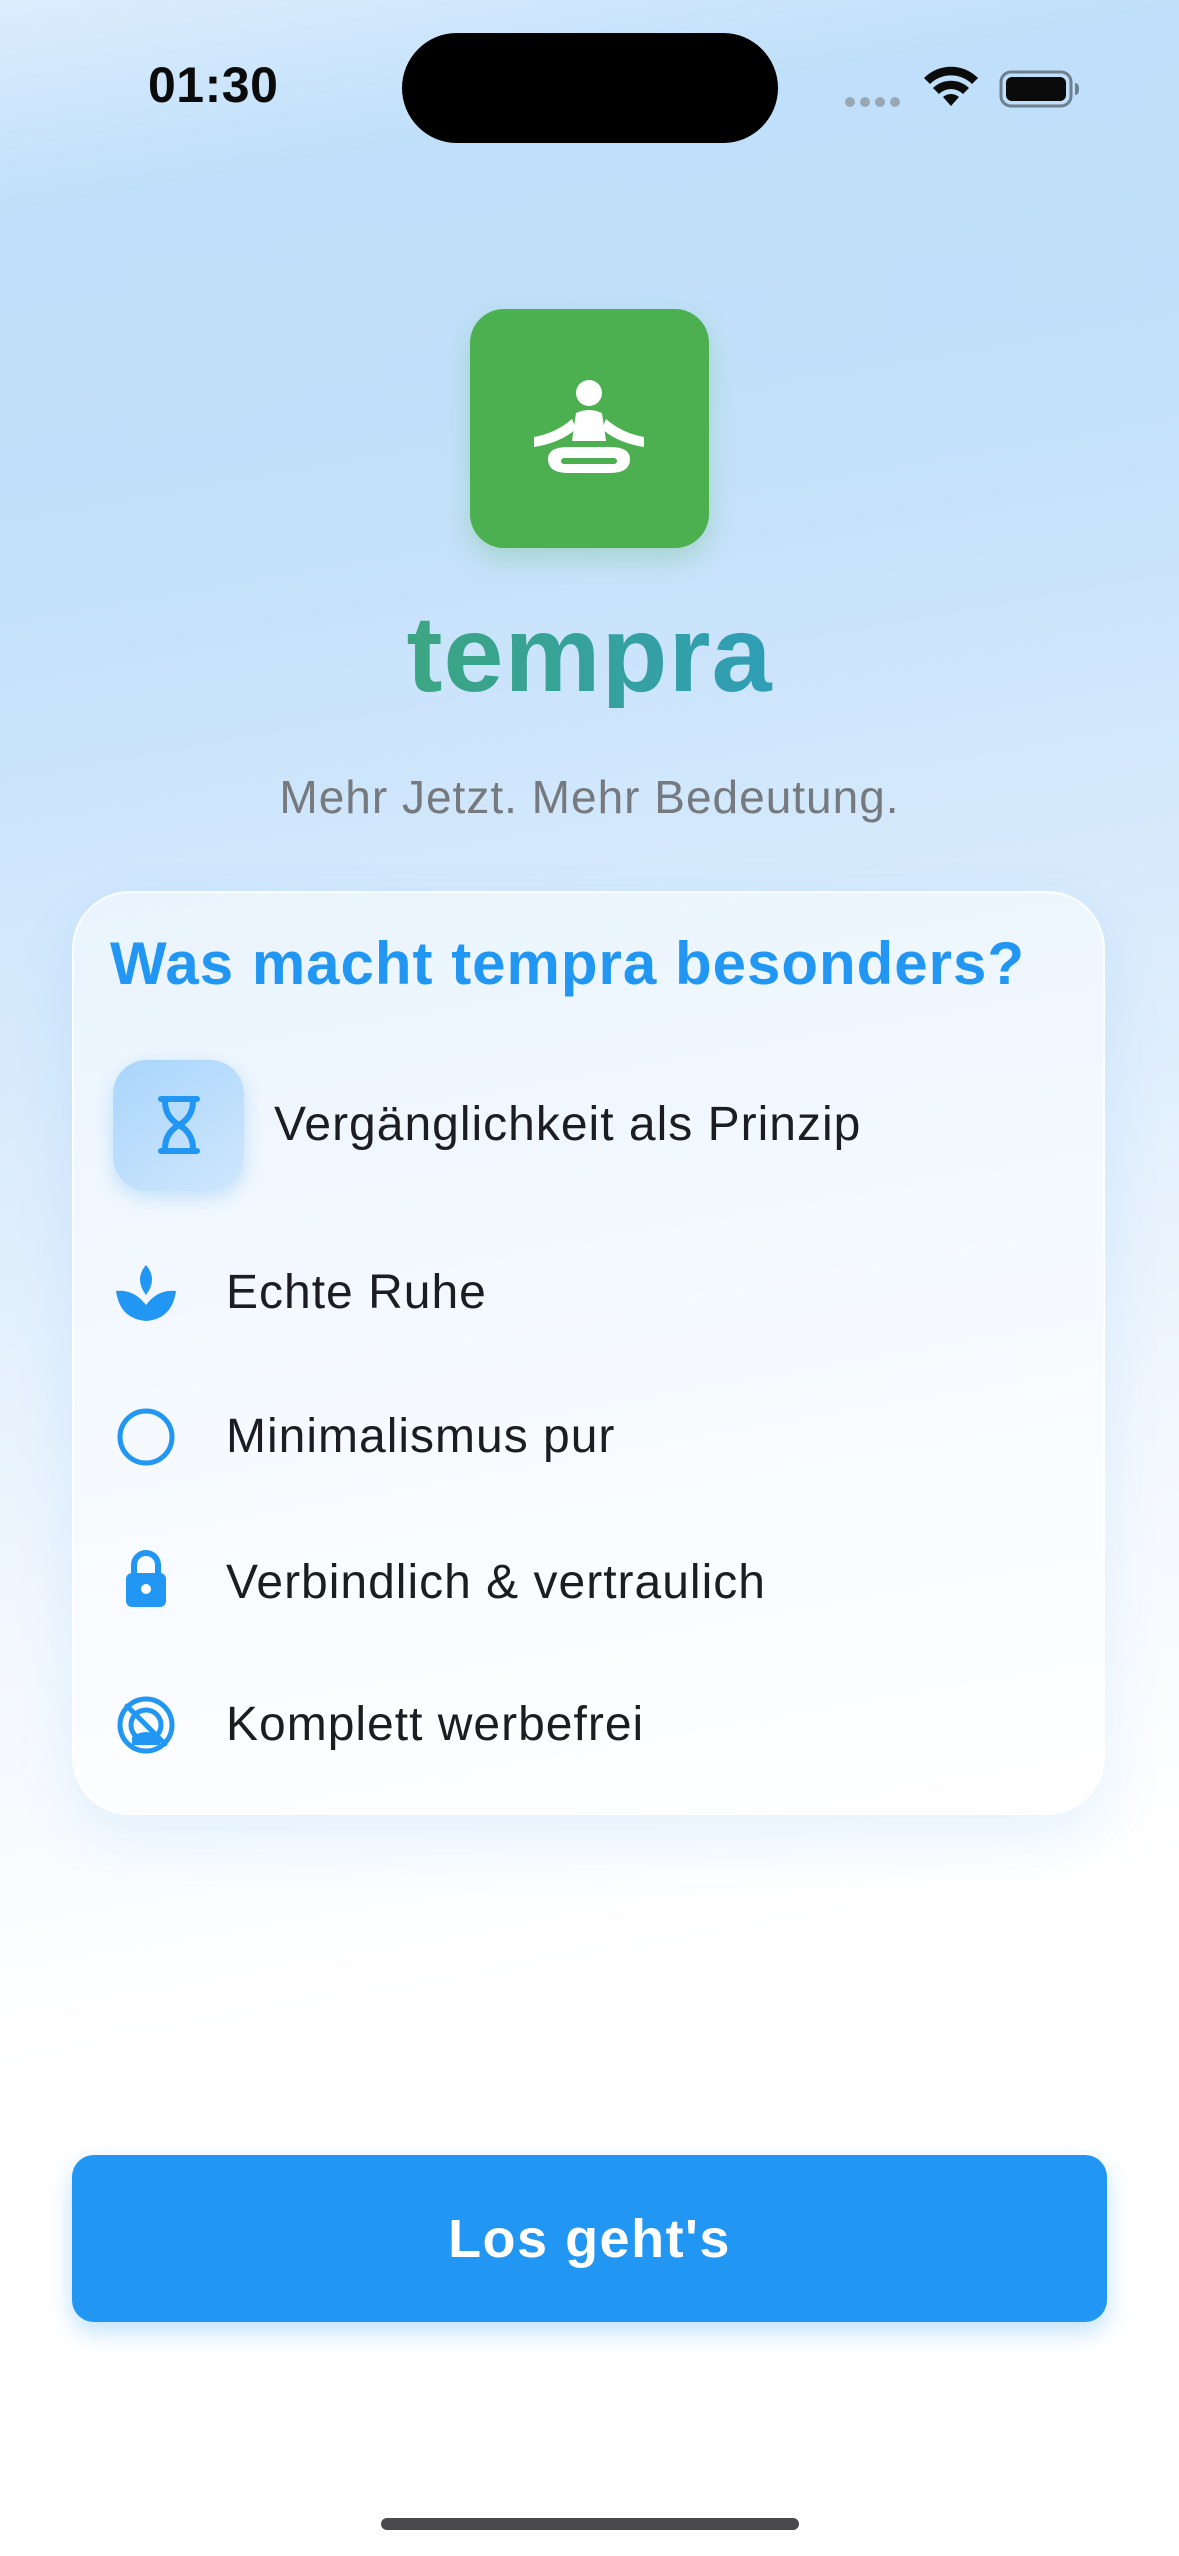 The height and width of the screenshot is (2556, 1179). Describe the element at coordinates (568, 963) in the screenshot. I see `card-title: Was macht tempra besonders?` at that location.